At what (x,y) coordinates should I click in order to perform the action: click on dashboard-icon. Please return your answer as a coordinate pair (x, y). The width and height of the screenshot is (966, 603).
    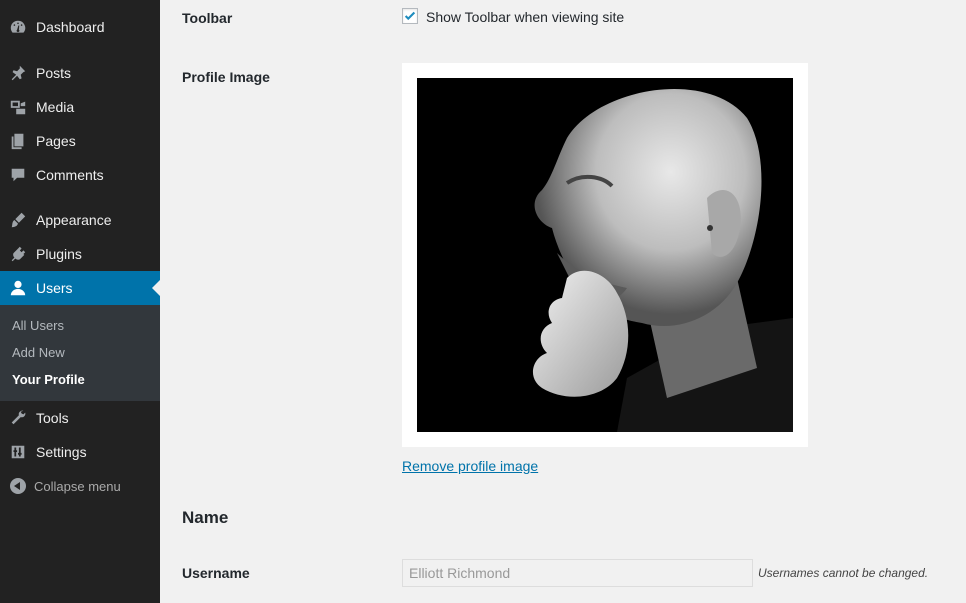
    Looking at the image, I should click on (18, 27).